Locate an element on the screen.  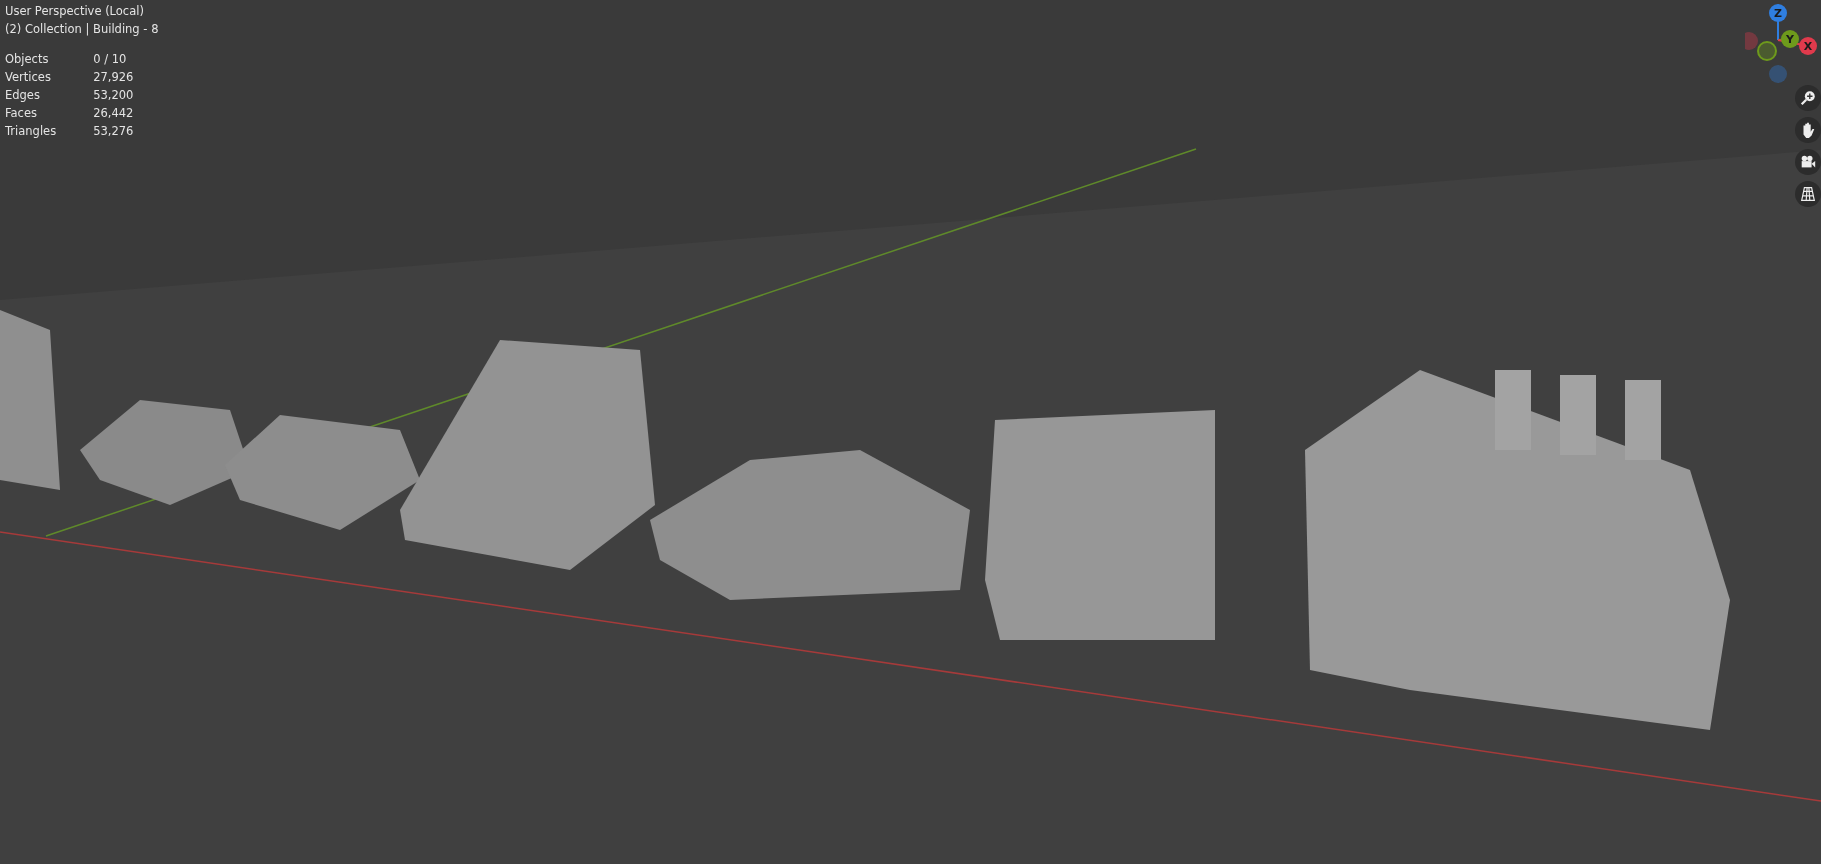
stat-label: Faces is located at coordinates (21, 113).